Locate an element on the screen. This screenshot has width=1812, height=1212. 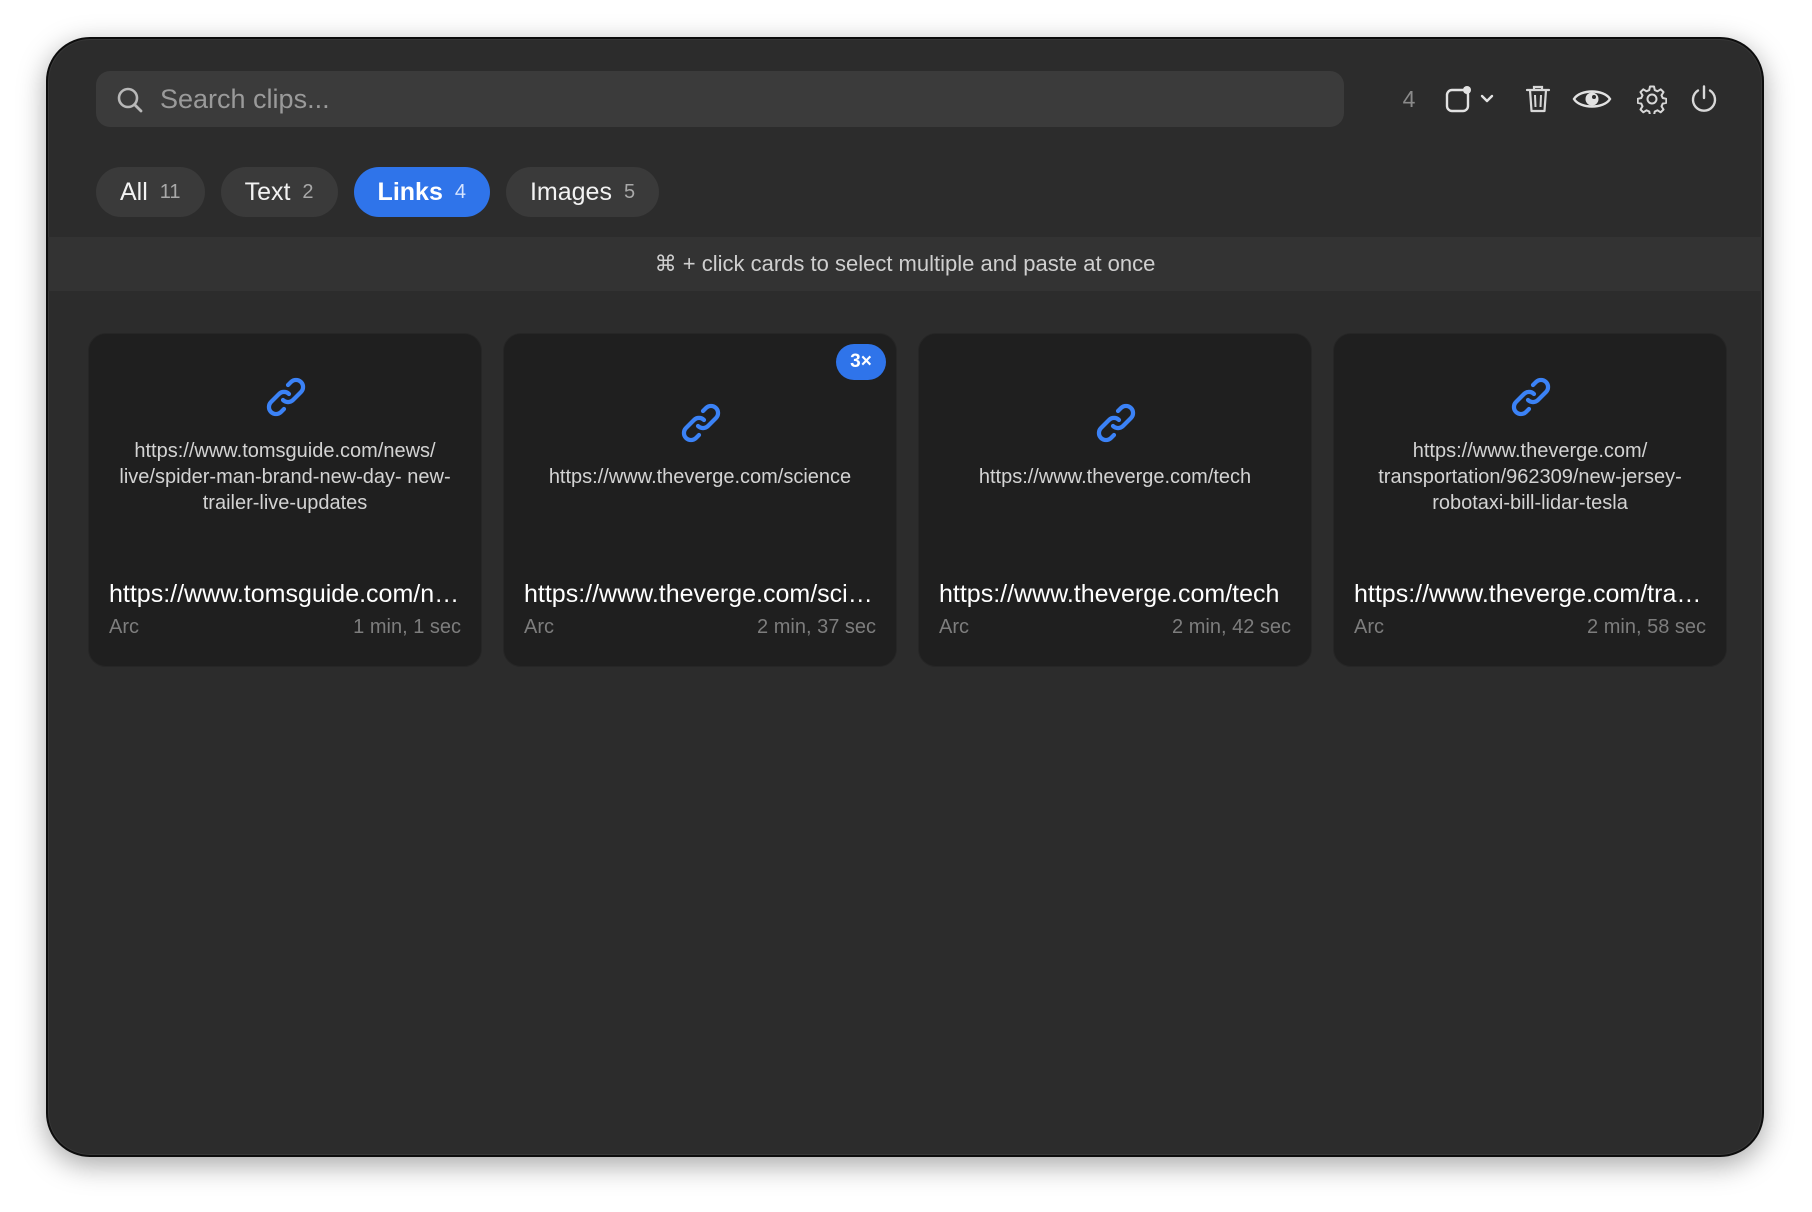
new-window-icon is located at coordinates (1458, 99).